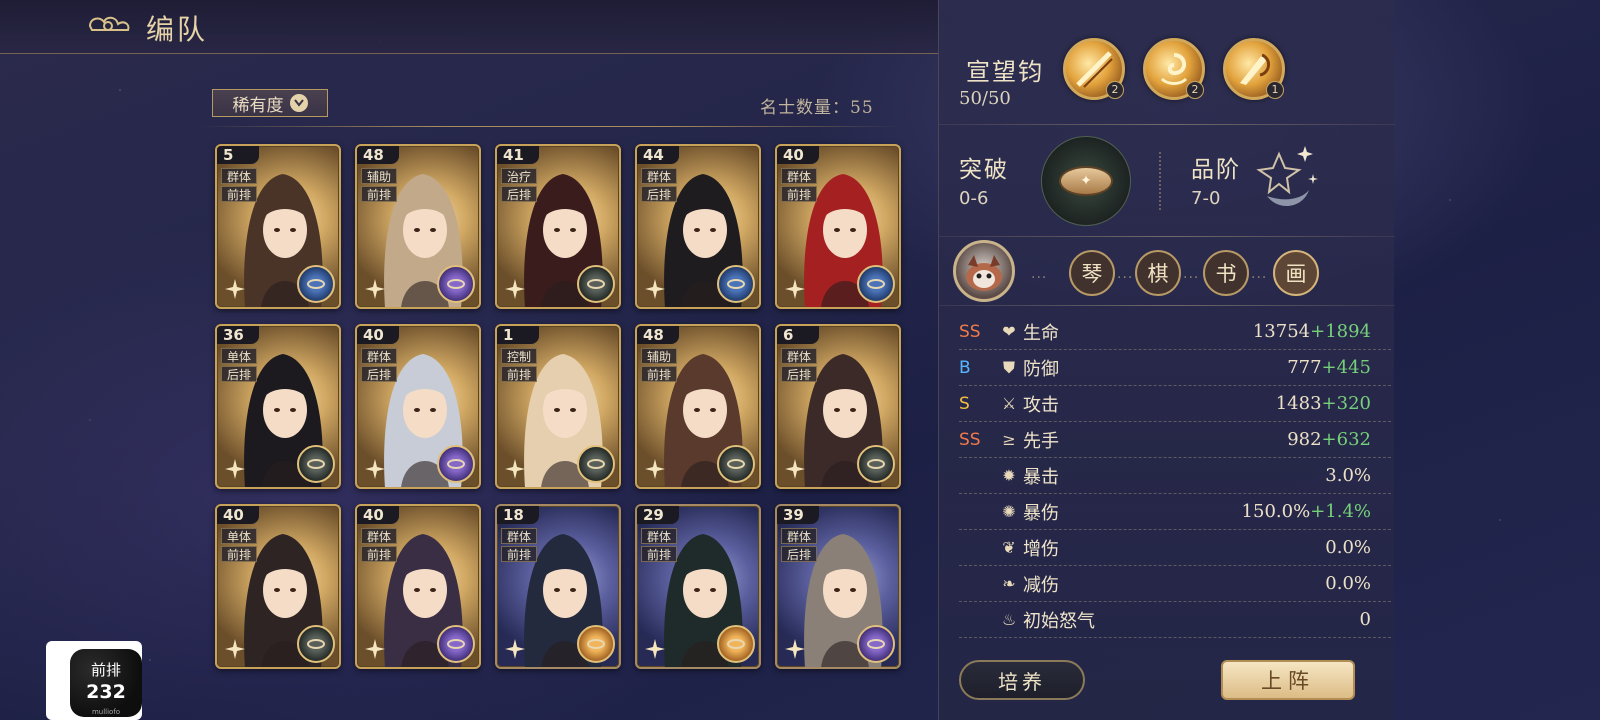 This screenshot has width=1600, height=720. Describe the element at coordinates (558, 406) in the screenshot. I see `character-card: 1 控制 前排` at that location.